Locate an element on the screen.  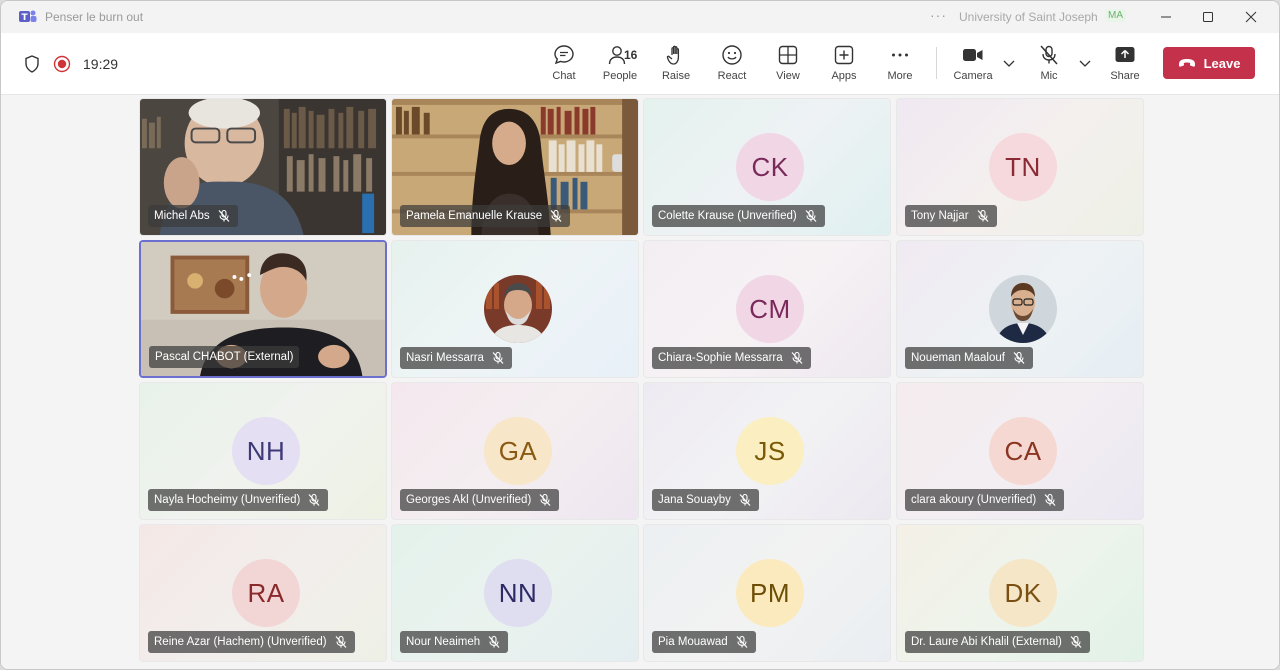
participant-tile-nayla-hocheimy: NH Nayla Hocheimy (Unverified) is located at coordinates (263, 451).